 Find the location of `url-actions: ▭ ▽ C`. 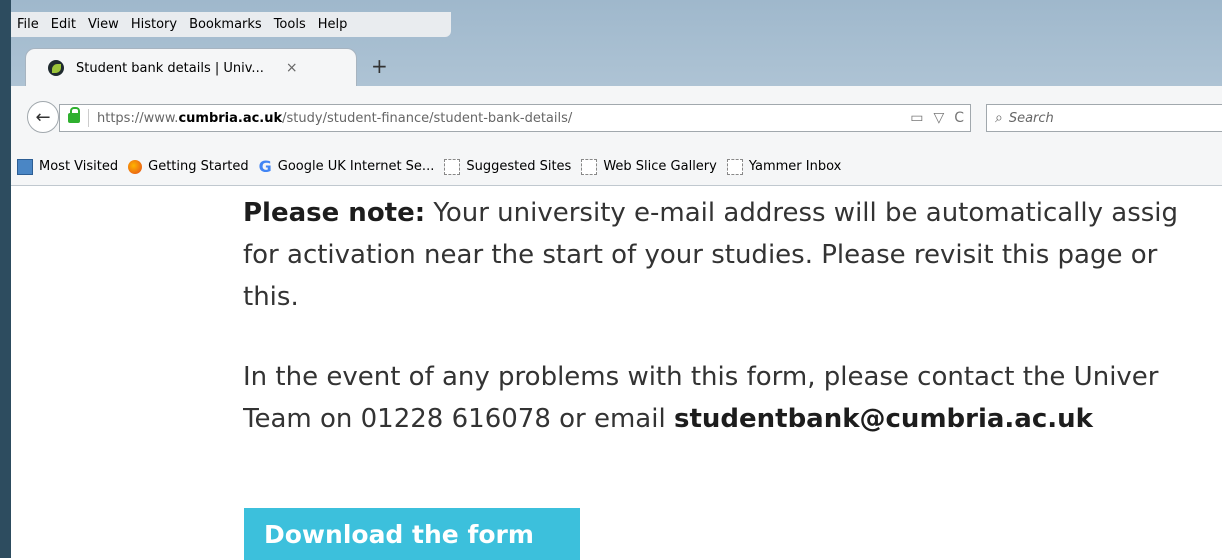

url-actions: ▭ ▽ C is located at coordinates (937, 118).